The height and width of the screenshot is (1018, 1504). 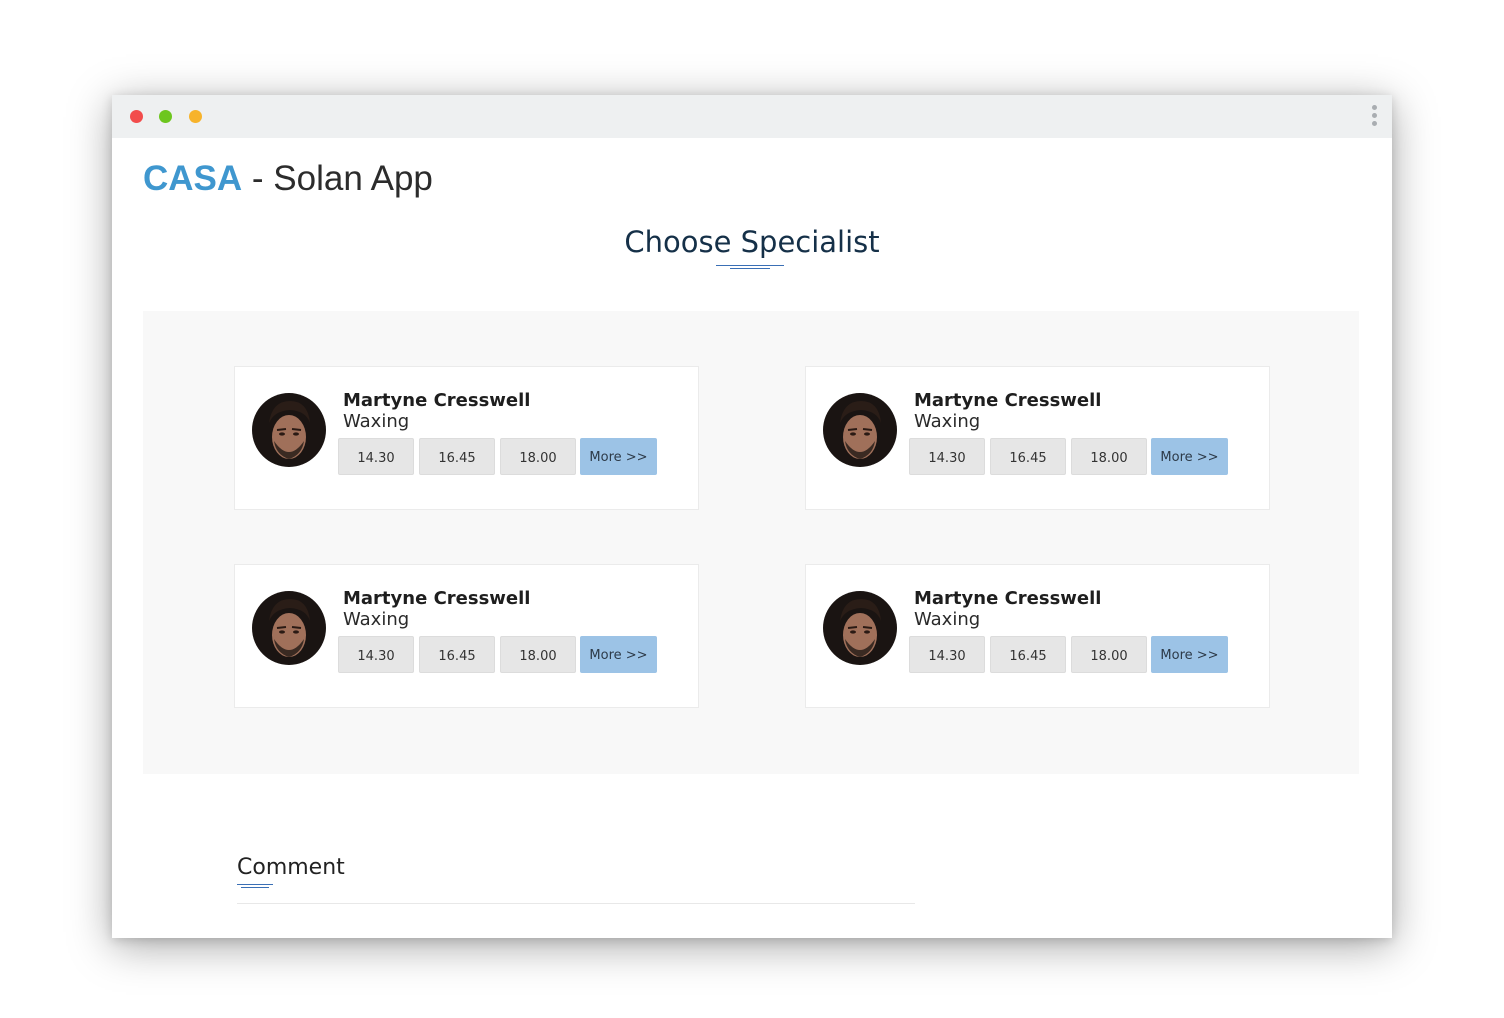 I want to click on window-titlebar, so click(x=752, y=116).